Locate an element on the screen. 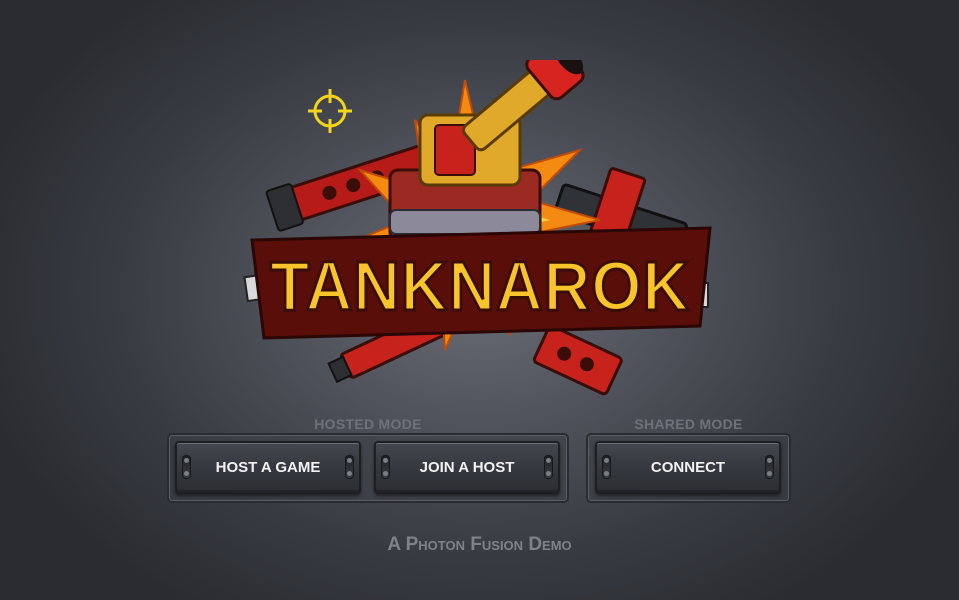 The height and width of the screenshot is (600, 959). connect-label: CONNECT is located at coordinates (688, 467).